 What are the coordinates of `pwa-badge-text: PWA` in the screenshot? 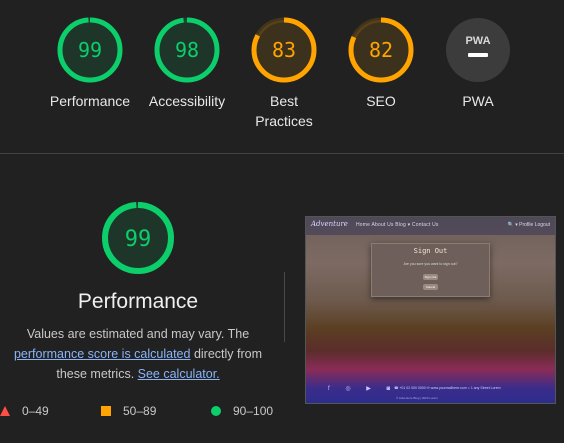 It's located at (477, 41).